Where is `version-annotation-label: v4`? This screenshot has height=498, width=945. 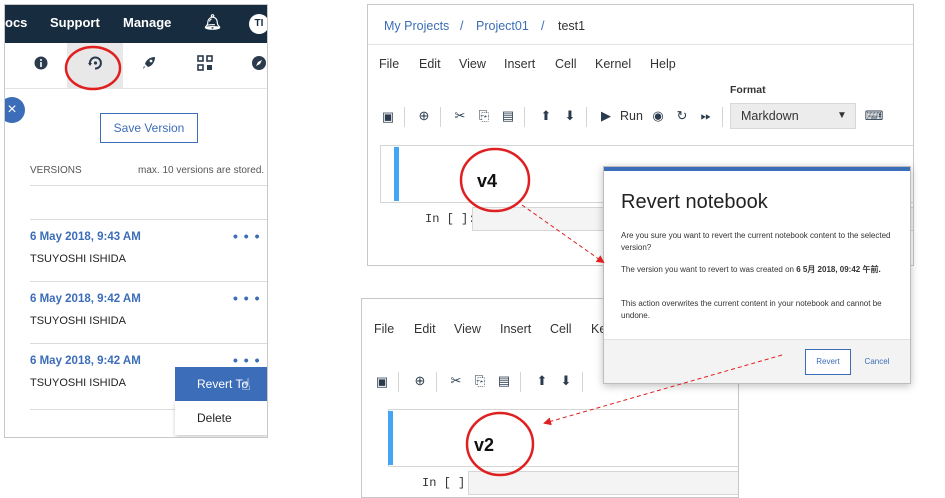
version-annotation-label: v4 is located at coordinates (487, 181).